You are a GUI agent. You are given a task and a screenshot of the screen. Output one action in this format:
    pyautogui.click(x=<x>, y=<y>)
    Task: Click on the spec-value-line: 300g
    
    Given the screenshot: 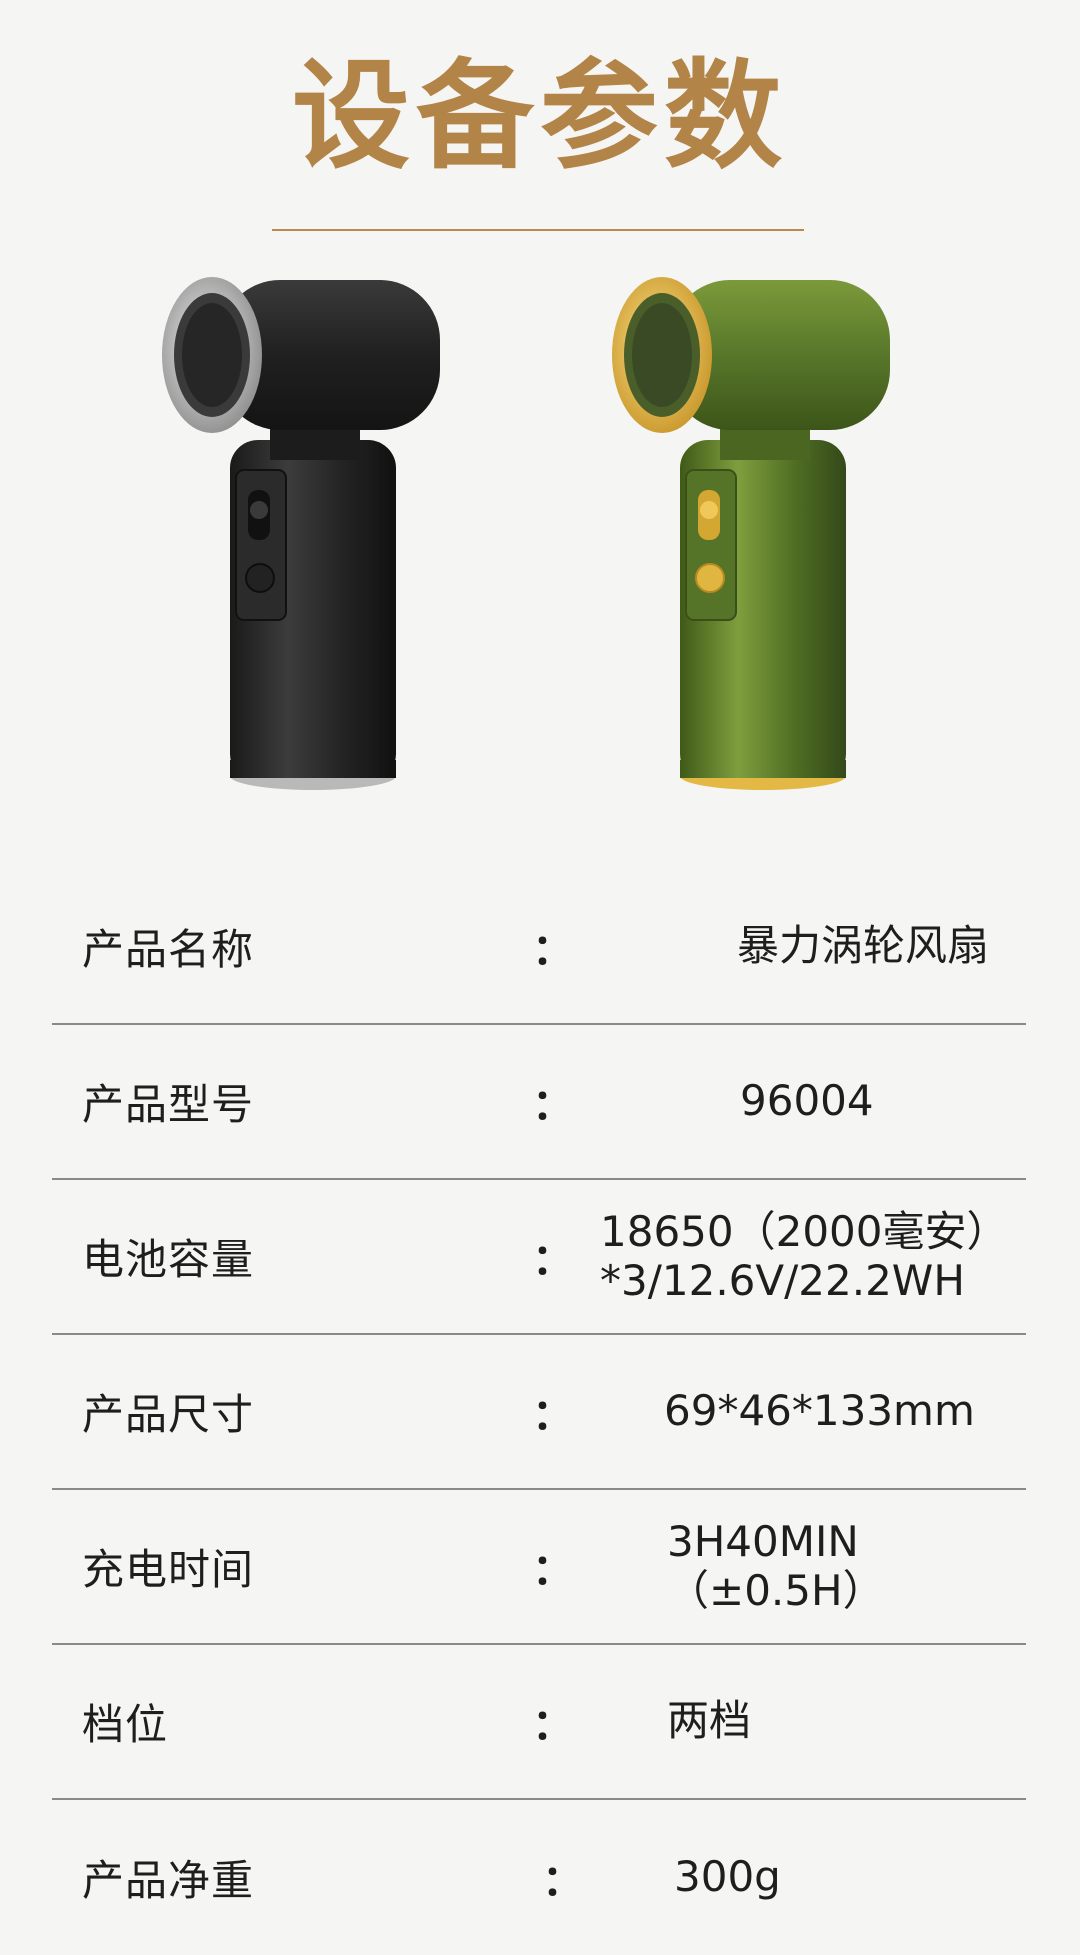 What is the action you would take?
    pyautogui.click(x=727, y=1877)
    